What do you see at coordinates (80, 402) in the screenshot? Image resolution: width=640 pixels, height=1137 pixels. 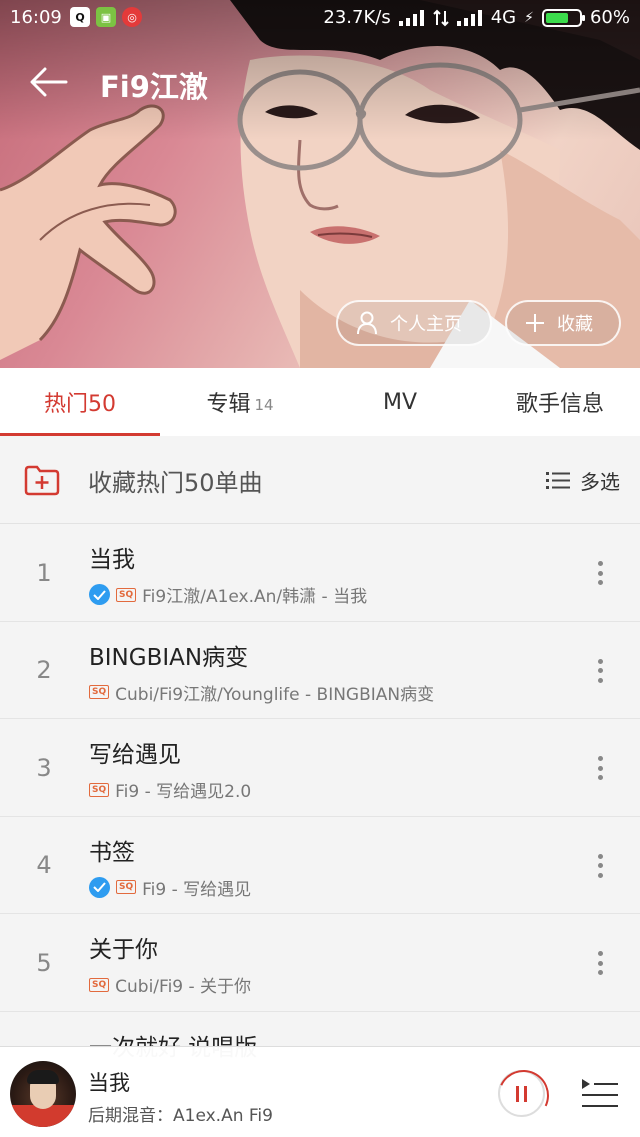 I see `tab-hot50: 热门50` at bounding box center [80, 402].